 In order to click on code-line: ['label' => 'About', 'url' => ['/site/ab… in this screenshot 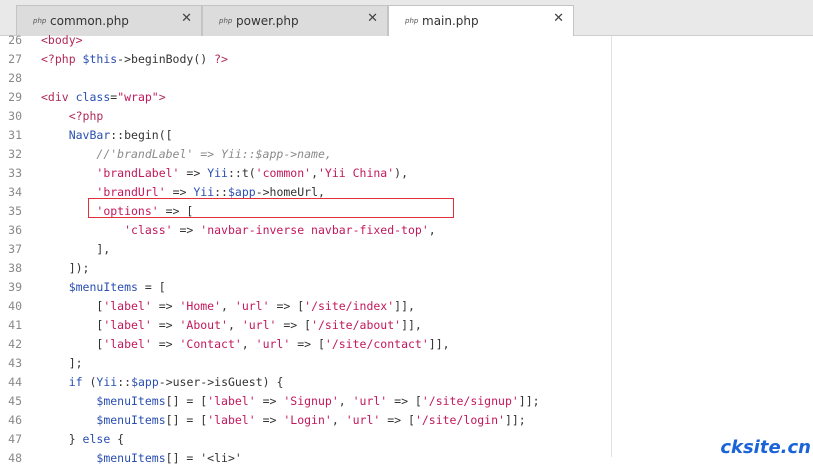, I will do `click(231, 325)`.